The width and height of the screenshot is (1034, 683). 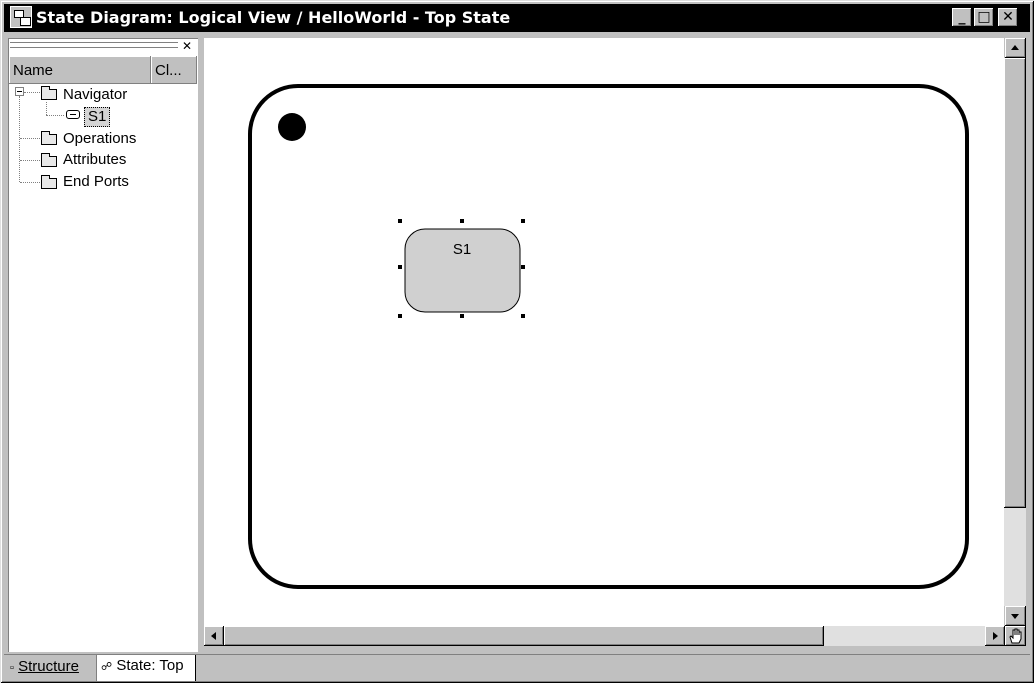 What do you see at coordinates (12, 668) in the screenshot?
I see `structure-icon: ▫` at bounding box center [12, 668].